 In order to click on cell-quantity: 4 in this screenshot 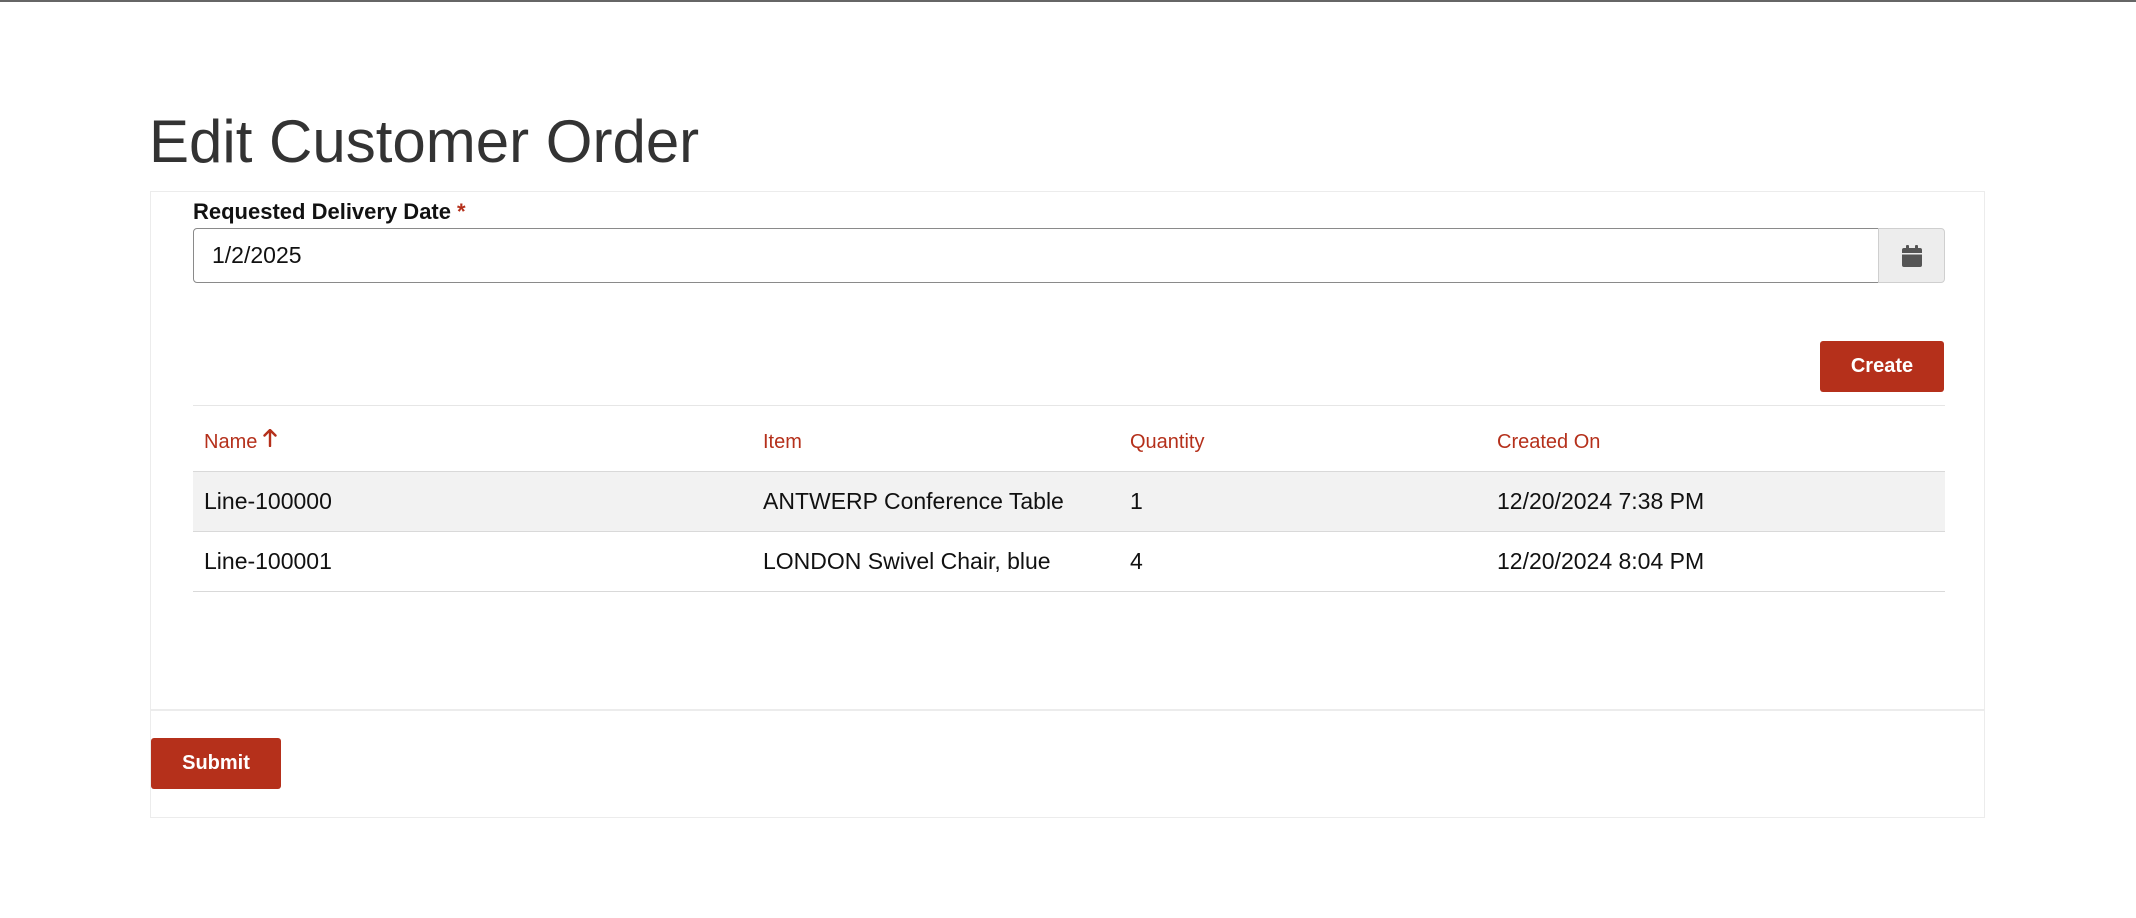, I will do `click(1136, 561)`.